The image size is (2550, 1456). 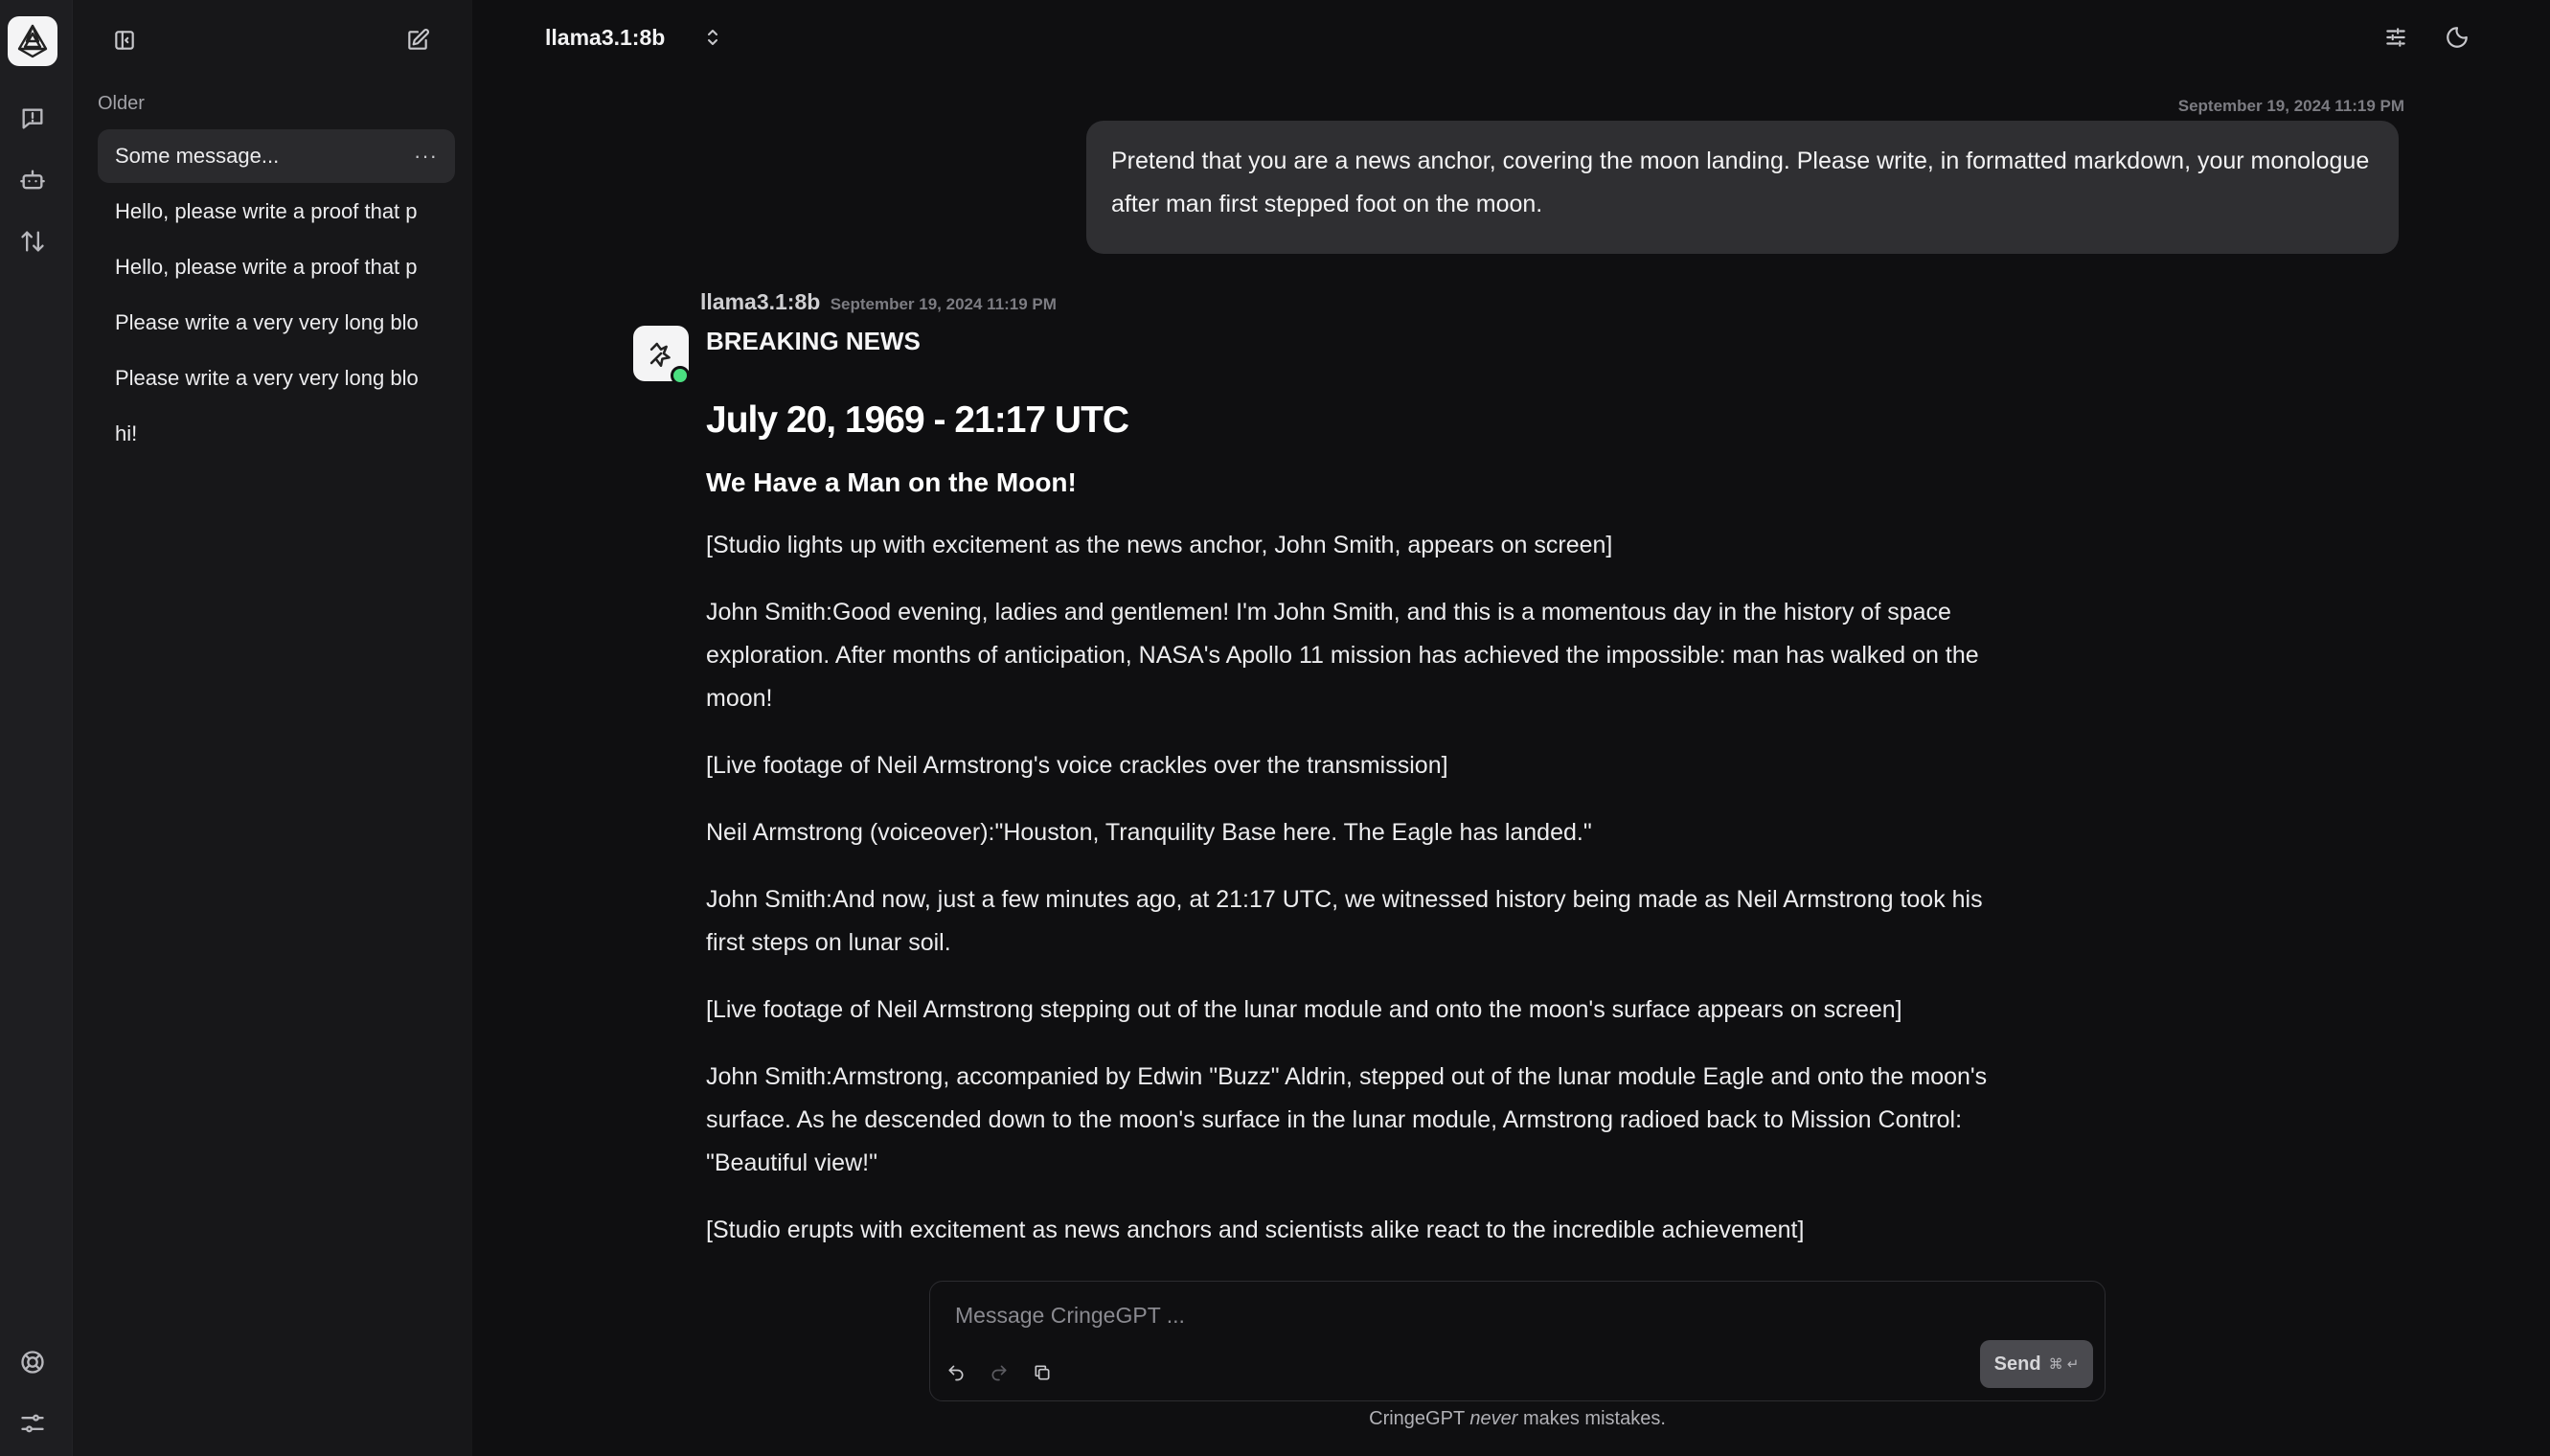 What do you see at coordinates (2064, 1364) in the screenshot?
I see `send-shortcut-hint: ⌘ ↵` at bounding box center [2064, 1364].